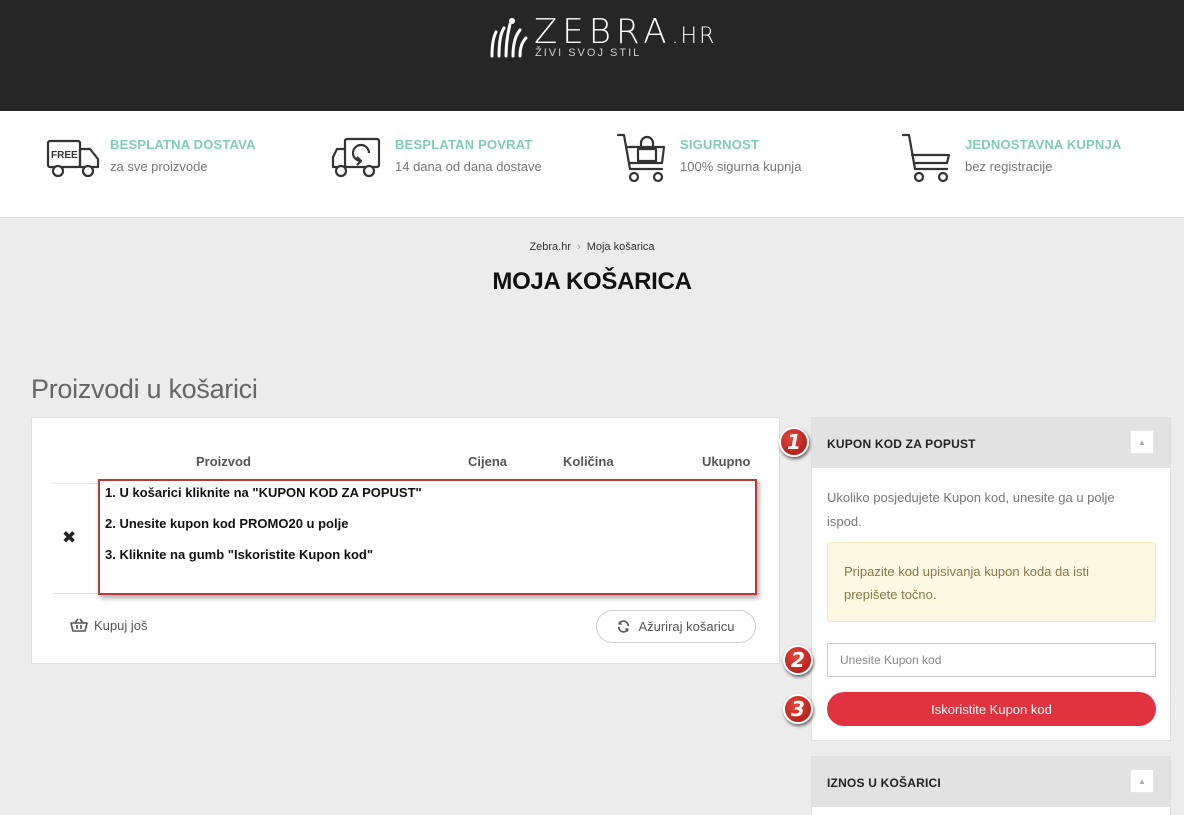  What do you see at coordinates (641, 158) in the screenshot?
I see `lock-cart-icon` at bounding box center [641, 158].